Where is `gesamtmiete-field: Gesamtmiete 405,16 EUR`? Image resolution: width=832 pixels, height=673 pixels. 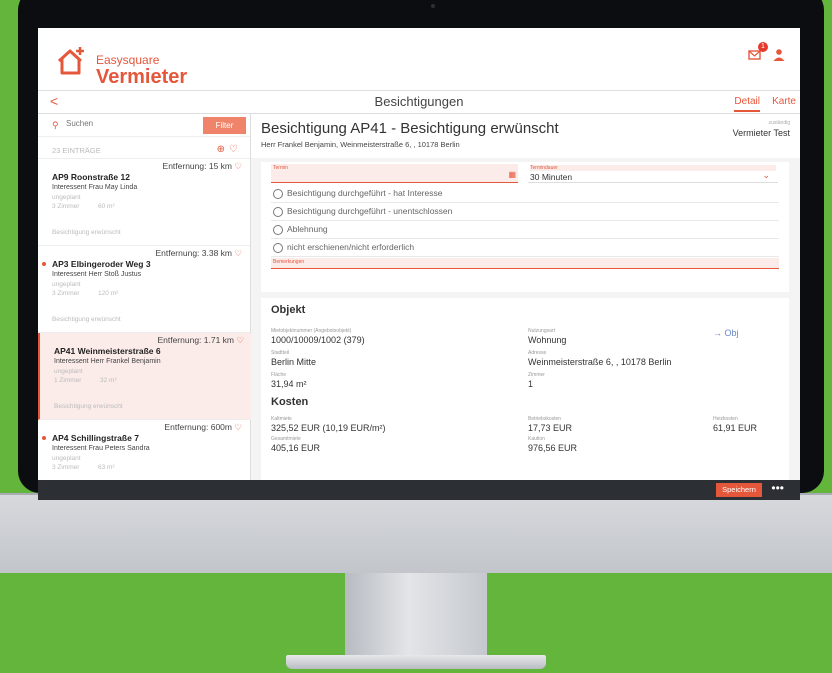 gesamtmiete-field: Gesamtmiete 405,16 EUR is located at coordinates (295, 444).